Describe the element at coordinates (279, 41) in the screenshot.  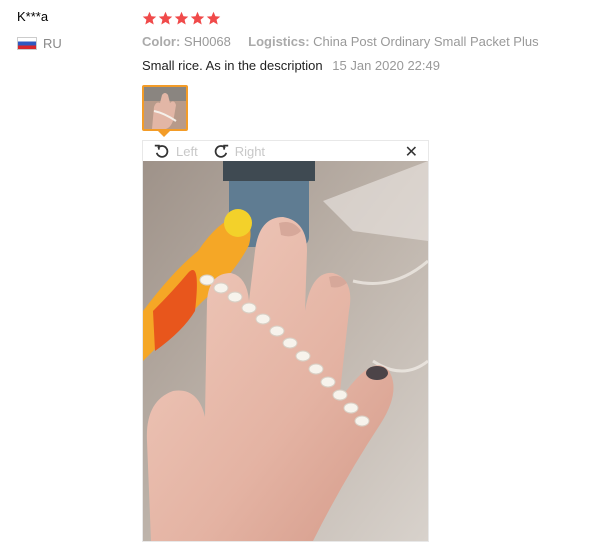
I see `logistics-label: Logistics:` at that location.